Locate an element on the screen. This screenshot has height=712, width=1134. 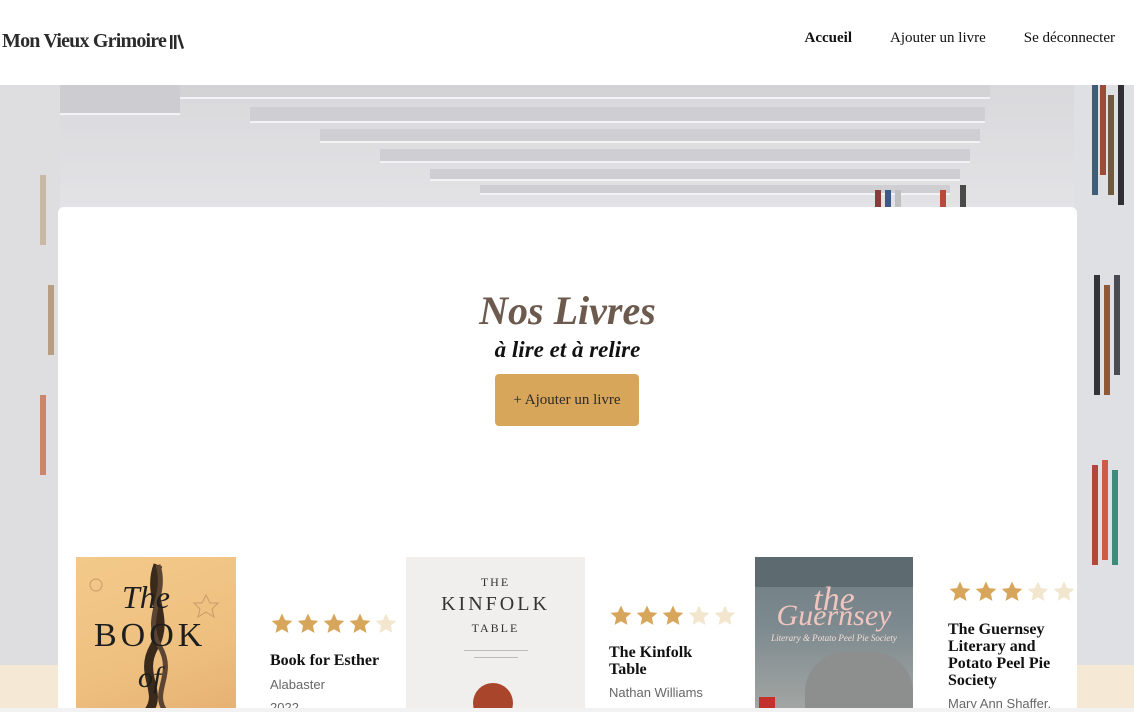
book-cover-esther: The BOOK of is located at coordinates (156, 634).